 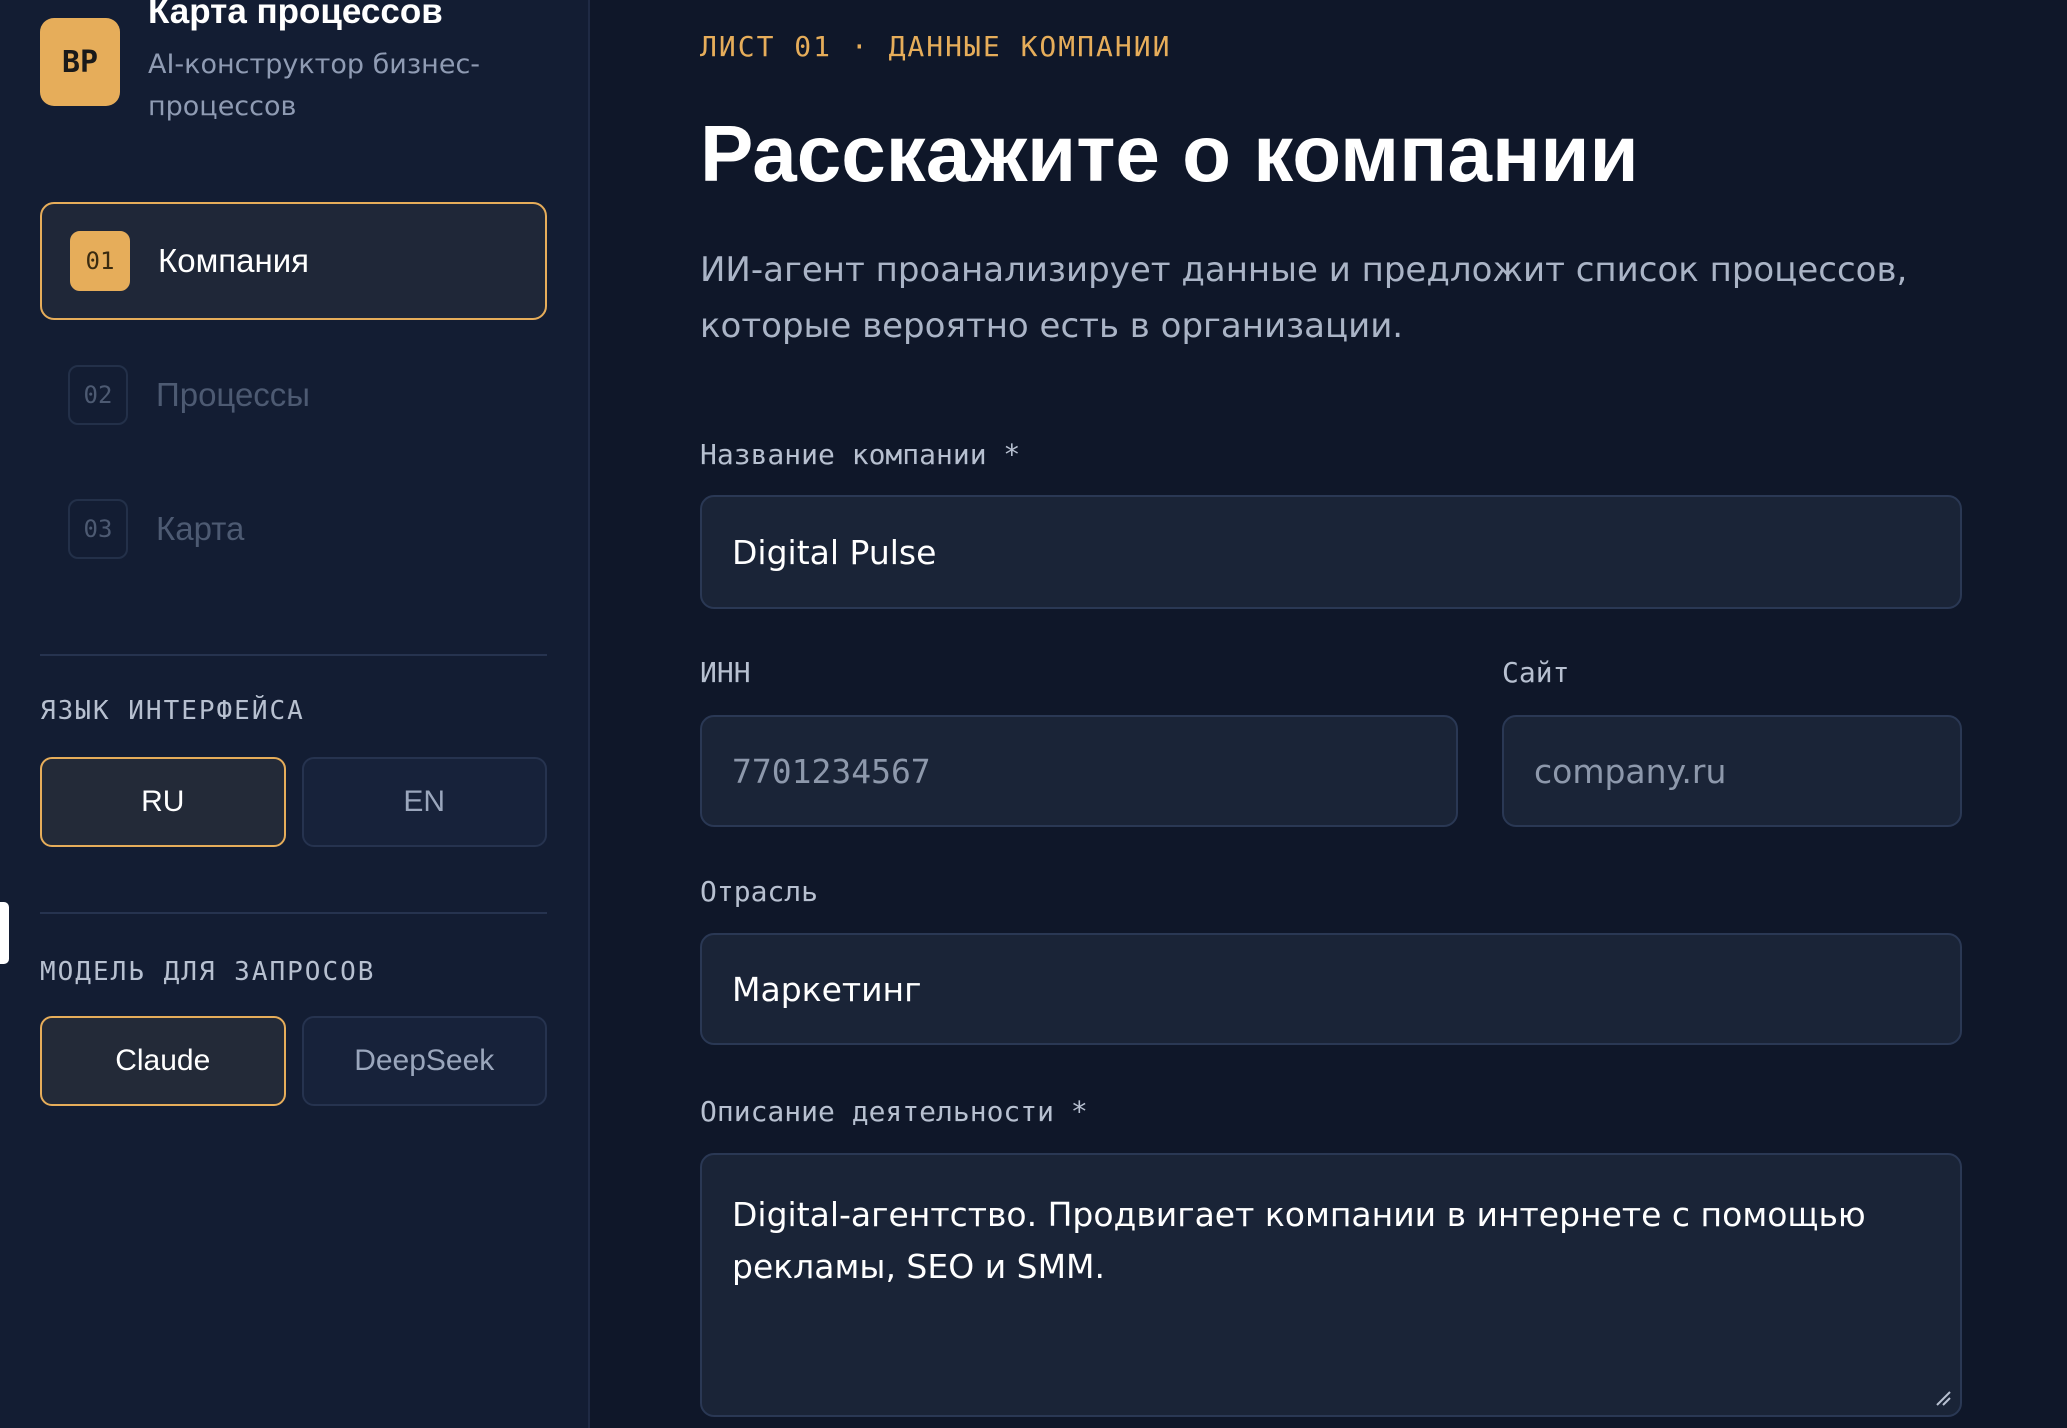 I want to click on language-option-ru: RU, so click(x=163, y=802).